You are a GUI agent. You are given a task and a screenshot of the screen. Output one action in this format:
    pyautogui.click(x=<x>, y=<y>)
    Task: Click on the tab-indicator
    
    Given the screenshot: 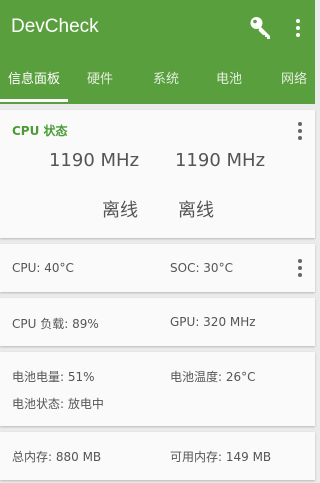 What is the action you would take?
    pyautogui.click(x=34, y=100)
    